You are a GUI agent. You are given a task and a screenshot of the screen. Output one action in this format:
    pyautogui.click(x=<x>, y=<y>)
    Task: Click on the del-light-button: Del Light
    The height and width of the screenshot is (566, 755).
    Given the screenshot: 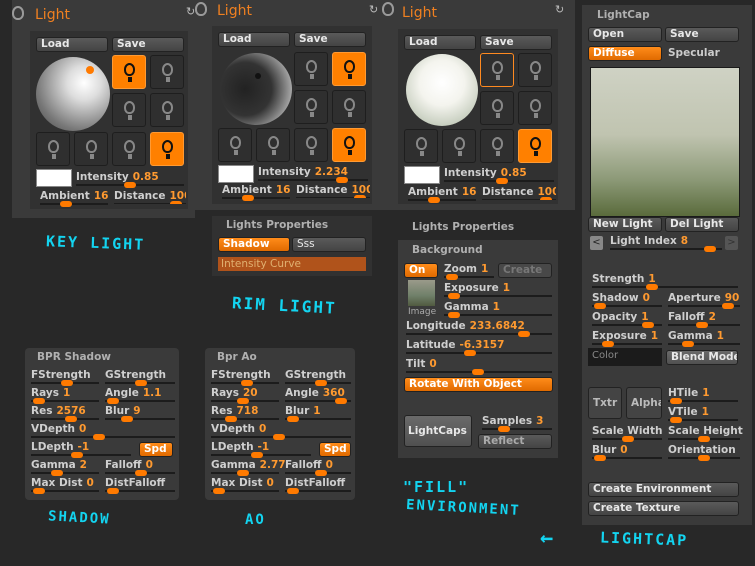 What is the action you would take?
    pyautogui.click(x=702, y=224)
    